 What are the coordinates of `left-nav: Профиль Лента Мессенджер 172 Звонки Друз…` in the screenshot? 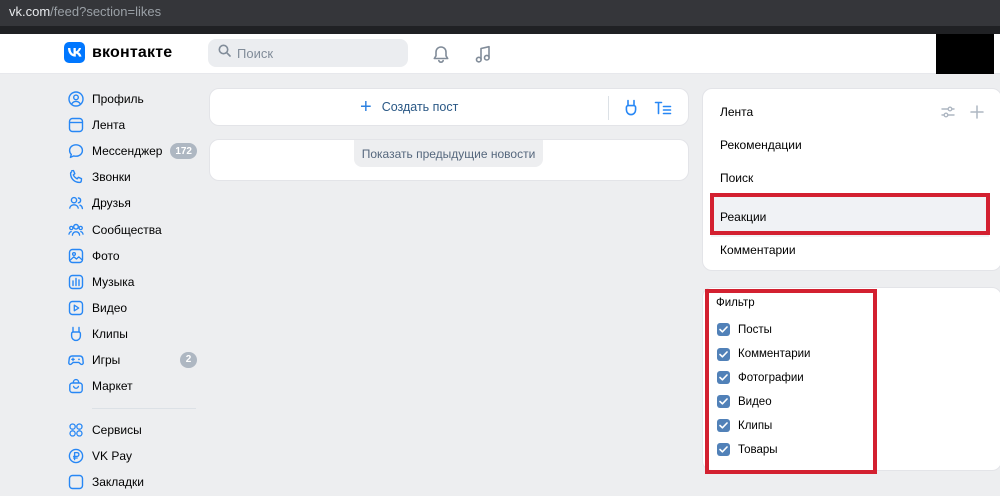 It's located at (134, 290).